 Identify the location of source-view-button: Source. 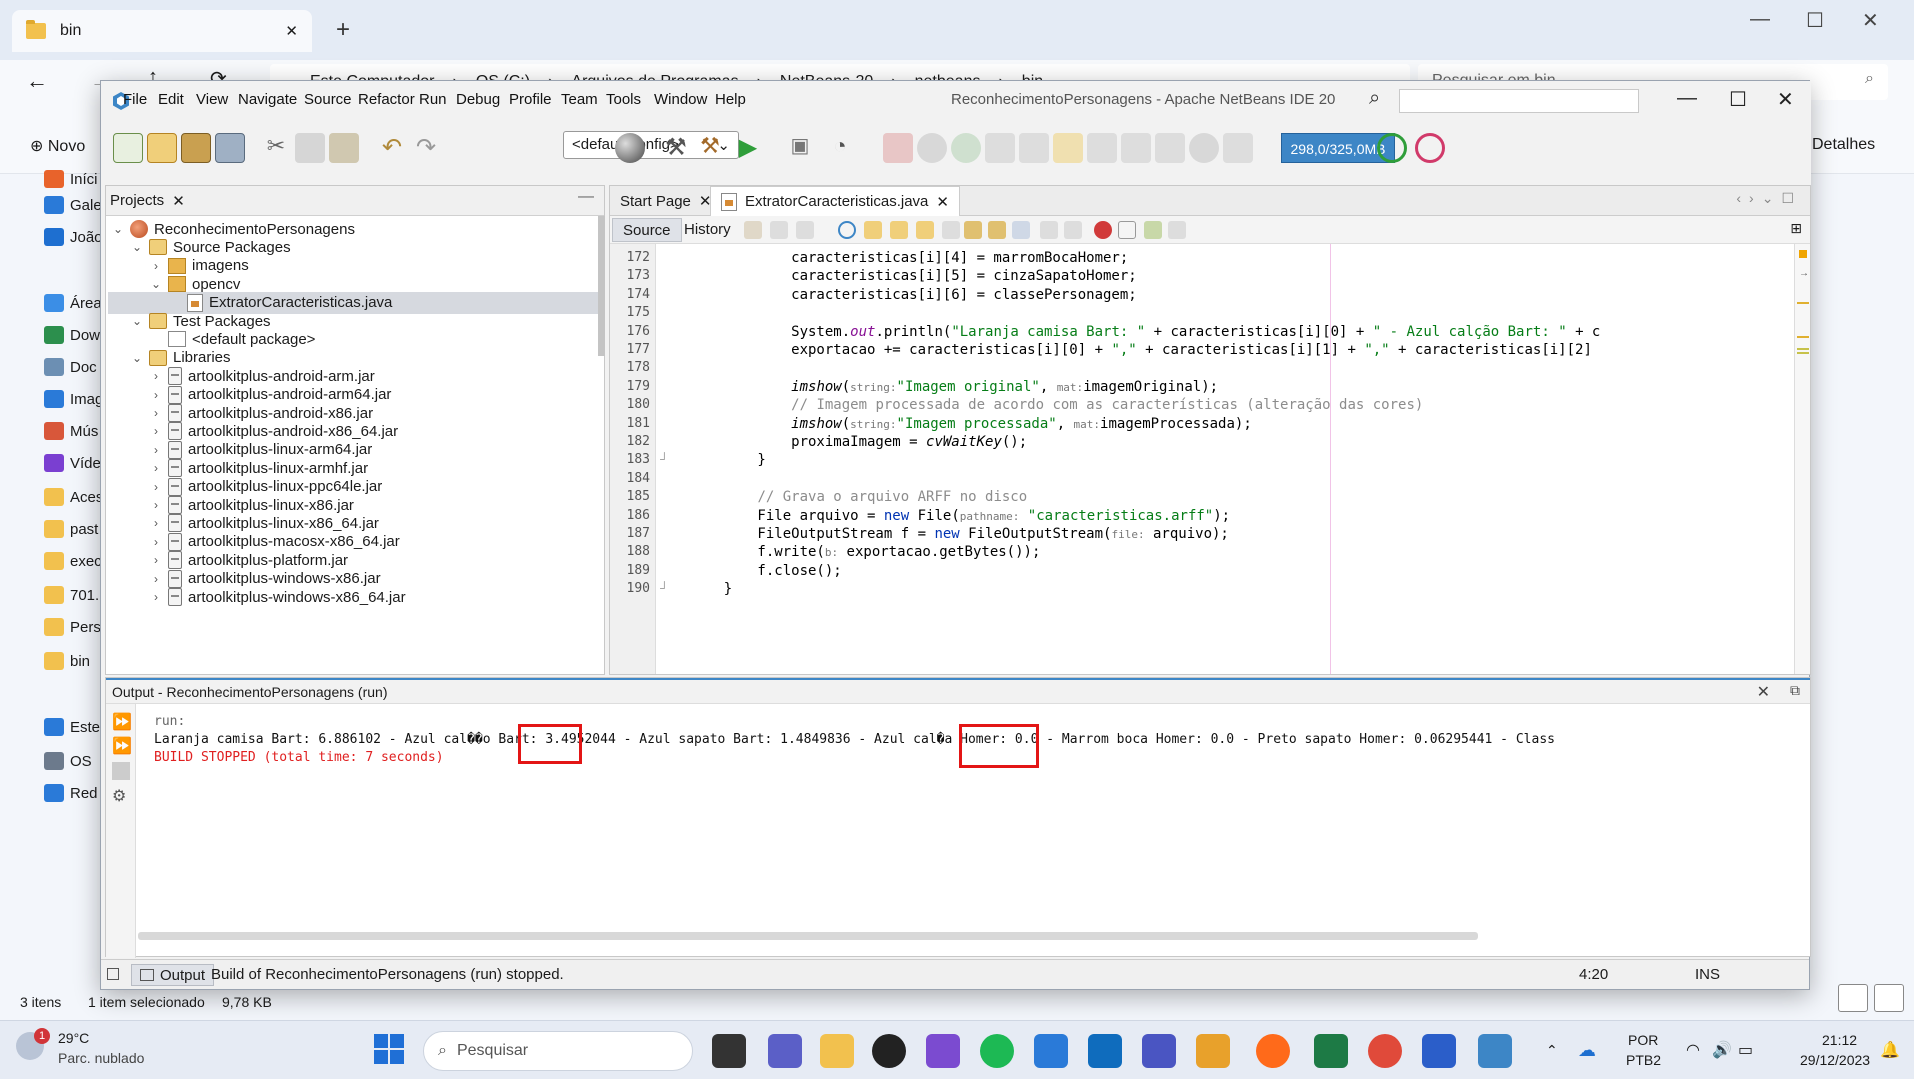
(647, 230).